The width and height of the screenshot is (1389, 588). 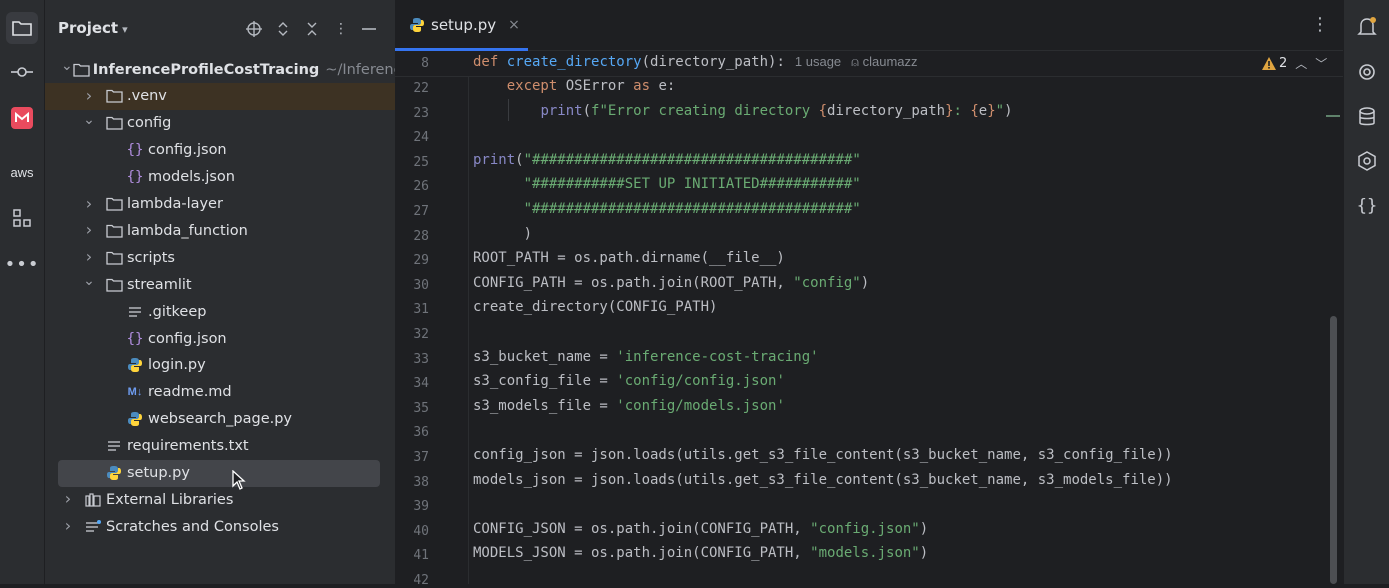 What do you see at coordinates (369, 29) in the screenshot?
I see `hide-panel-icon` at bounding box center [369, 29].